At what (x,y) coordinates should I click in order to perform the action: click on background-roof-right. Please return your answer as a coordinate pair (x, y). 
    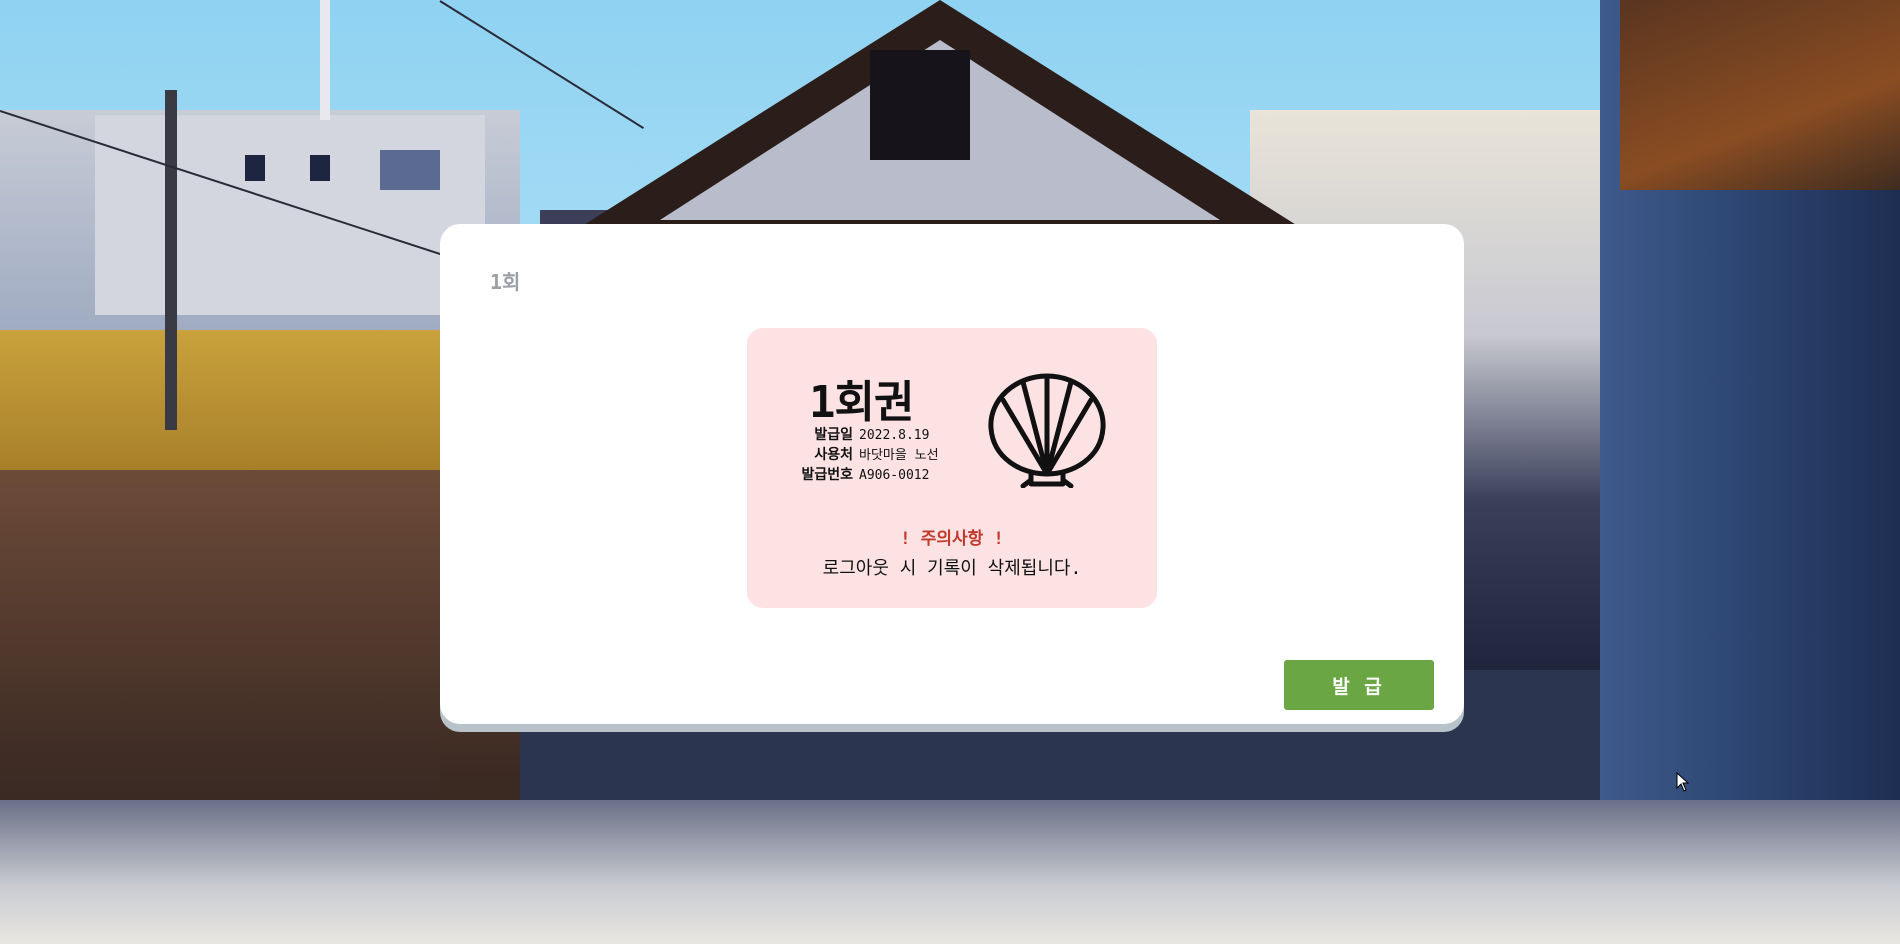
    Looking at the image, I should click on (1760, 95).